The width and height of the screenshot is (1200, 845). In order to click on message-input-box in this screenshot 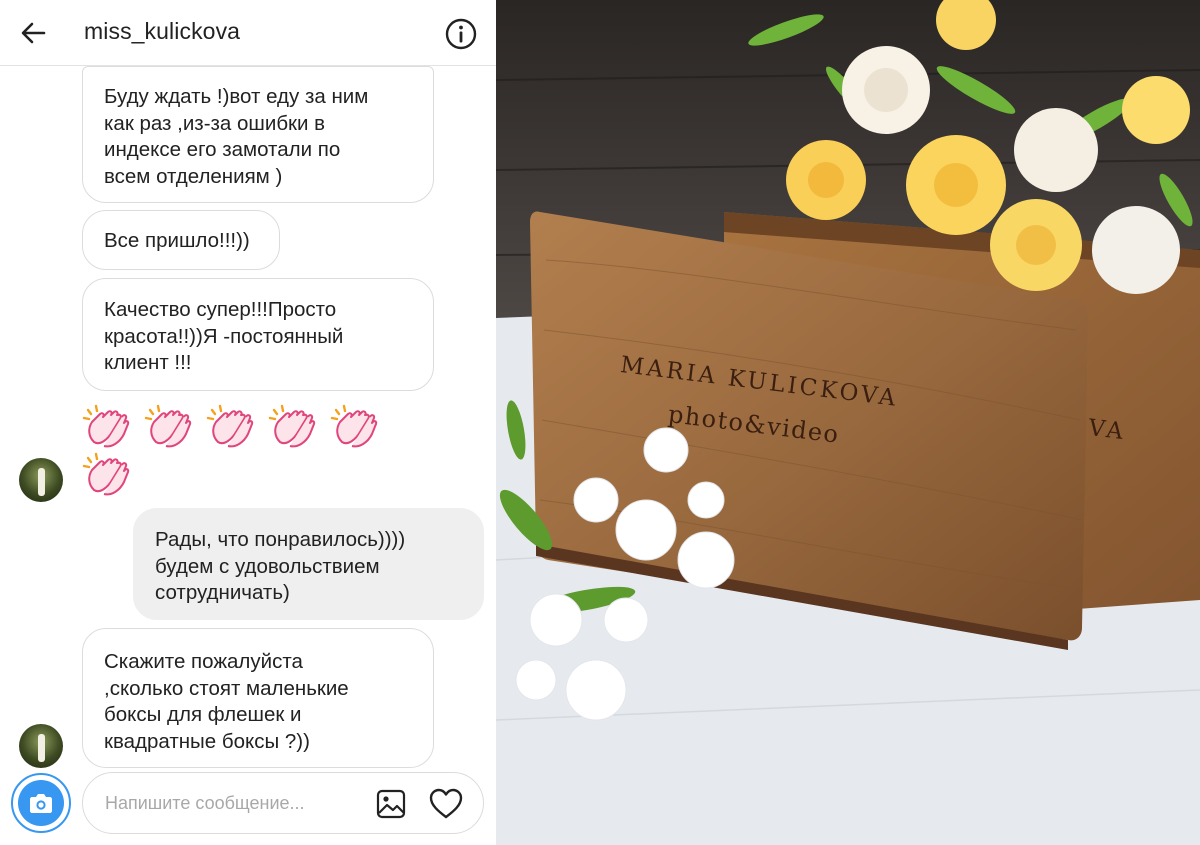, I will do `click(283, 803)`.